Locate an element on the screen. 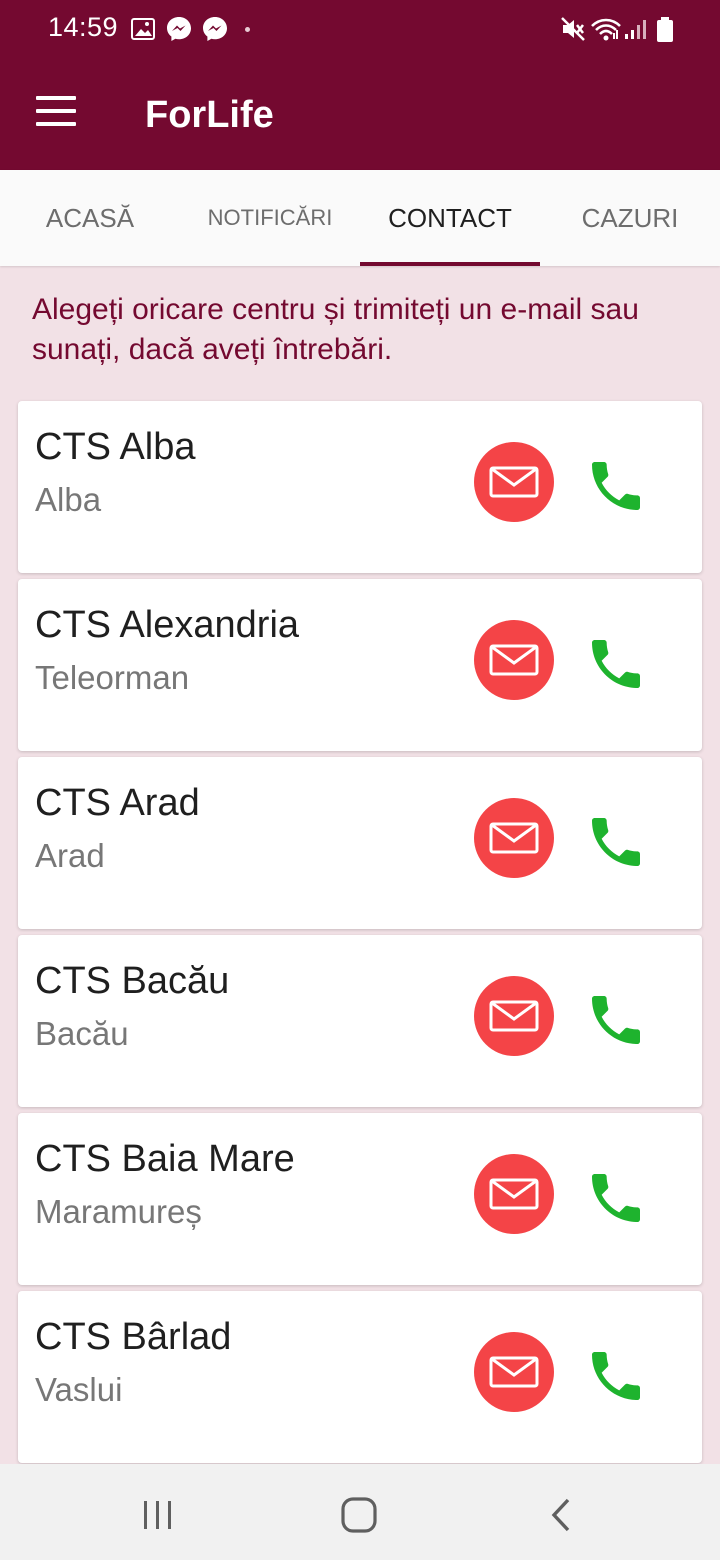 The width and height of the screenshot is (720, 1560). tab-cazuri: CAZURI is located at coordinates (630, 218).